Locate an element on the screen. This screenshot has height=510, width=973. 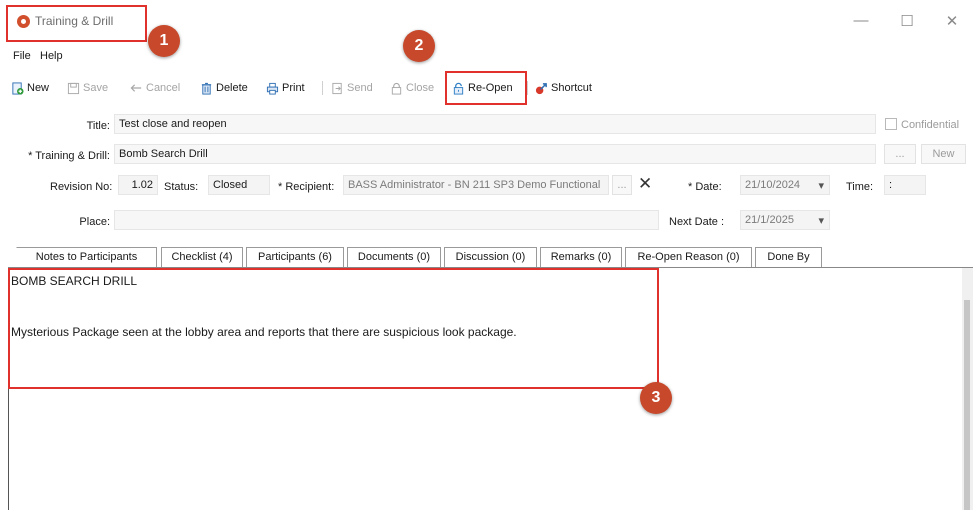
unlock-icon is located at coordinates (458, 88).